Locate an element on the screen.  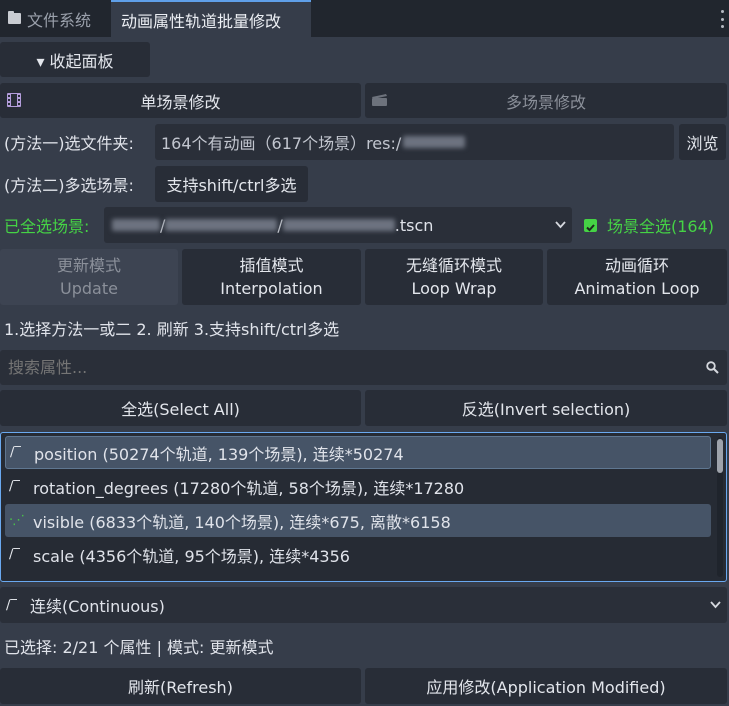
scene-path-suffix: .tscn is located at coordinates (414, 225).